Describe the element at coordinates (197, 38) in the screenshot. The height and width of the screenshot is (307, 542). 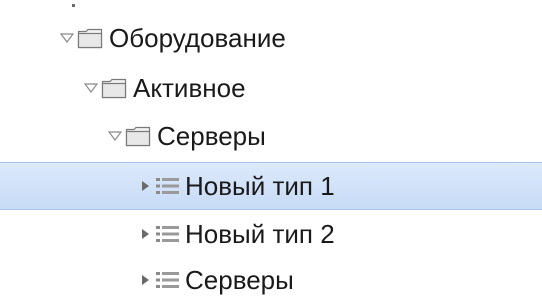
I see `tree-node-label: Оборудование` at that location.